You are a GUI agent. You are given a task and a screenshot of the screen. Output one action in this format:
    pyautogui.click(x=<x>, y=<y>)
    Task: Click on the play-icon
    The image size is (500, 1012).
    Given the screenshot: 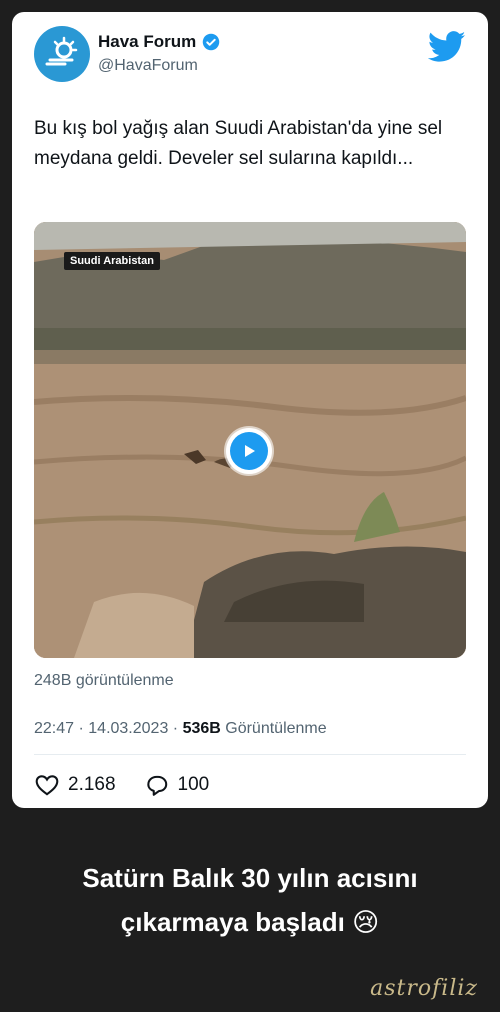 What is the action you would take?
    pyautogui.click(x=250, y=451)
    